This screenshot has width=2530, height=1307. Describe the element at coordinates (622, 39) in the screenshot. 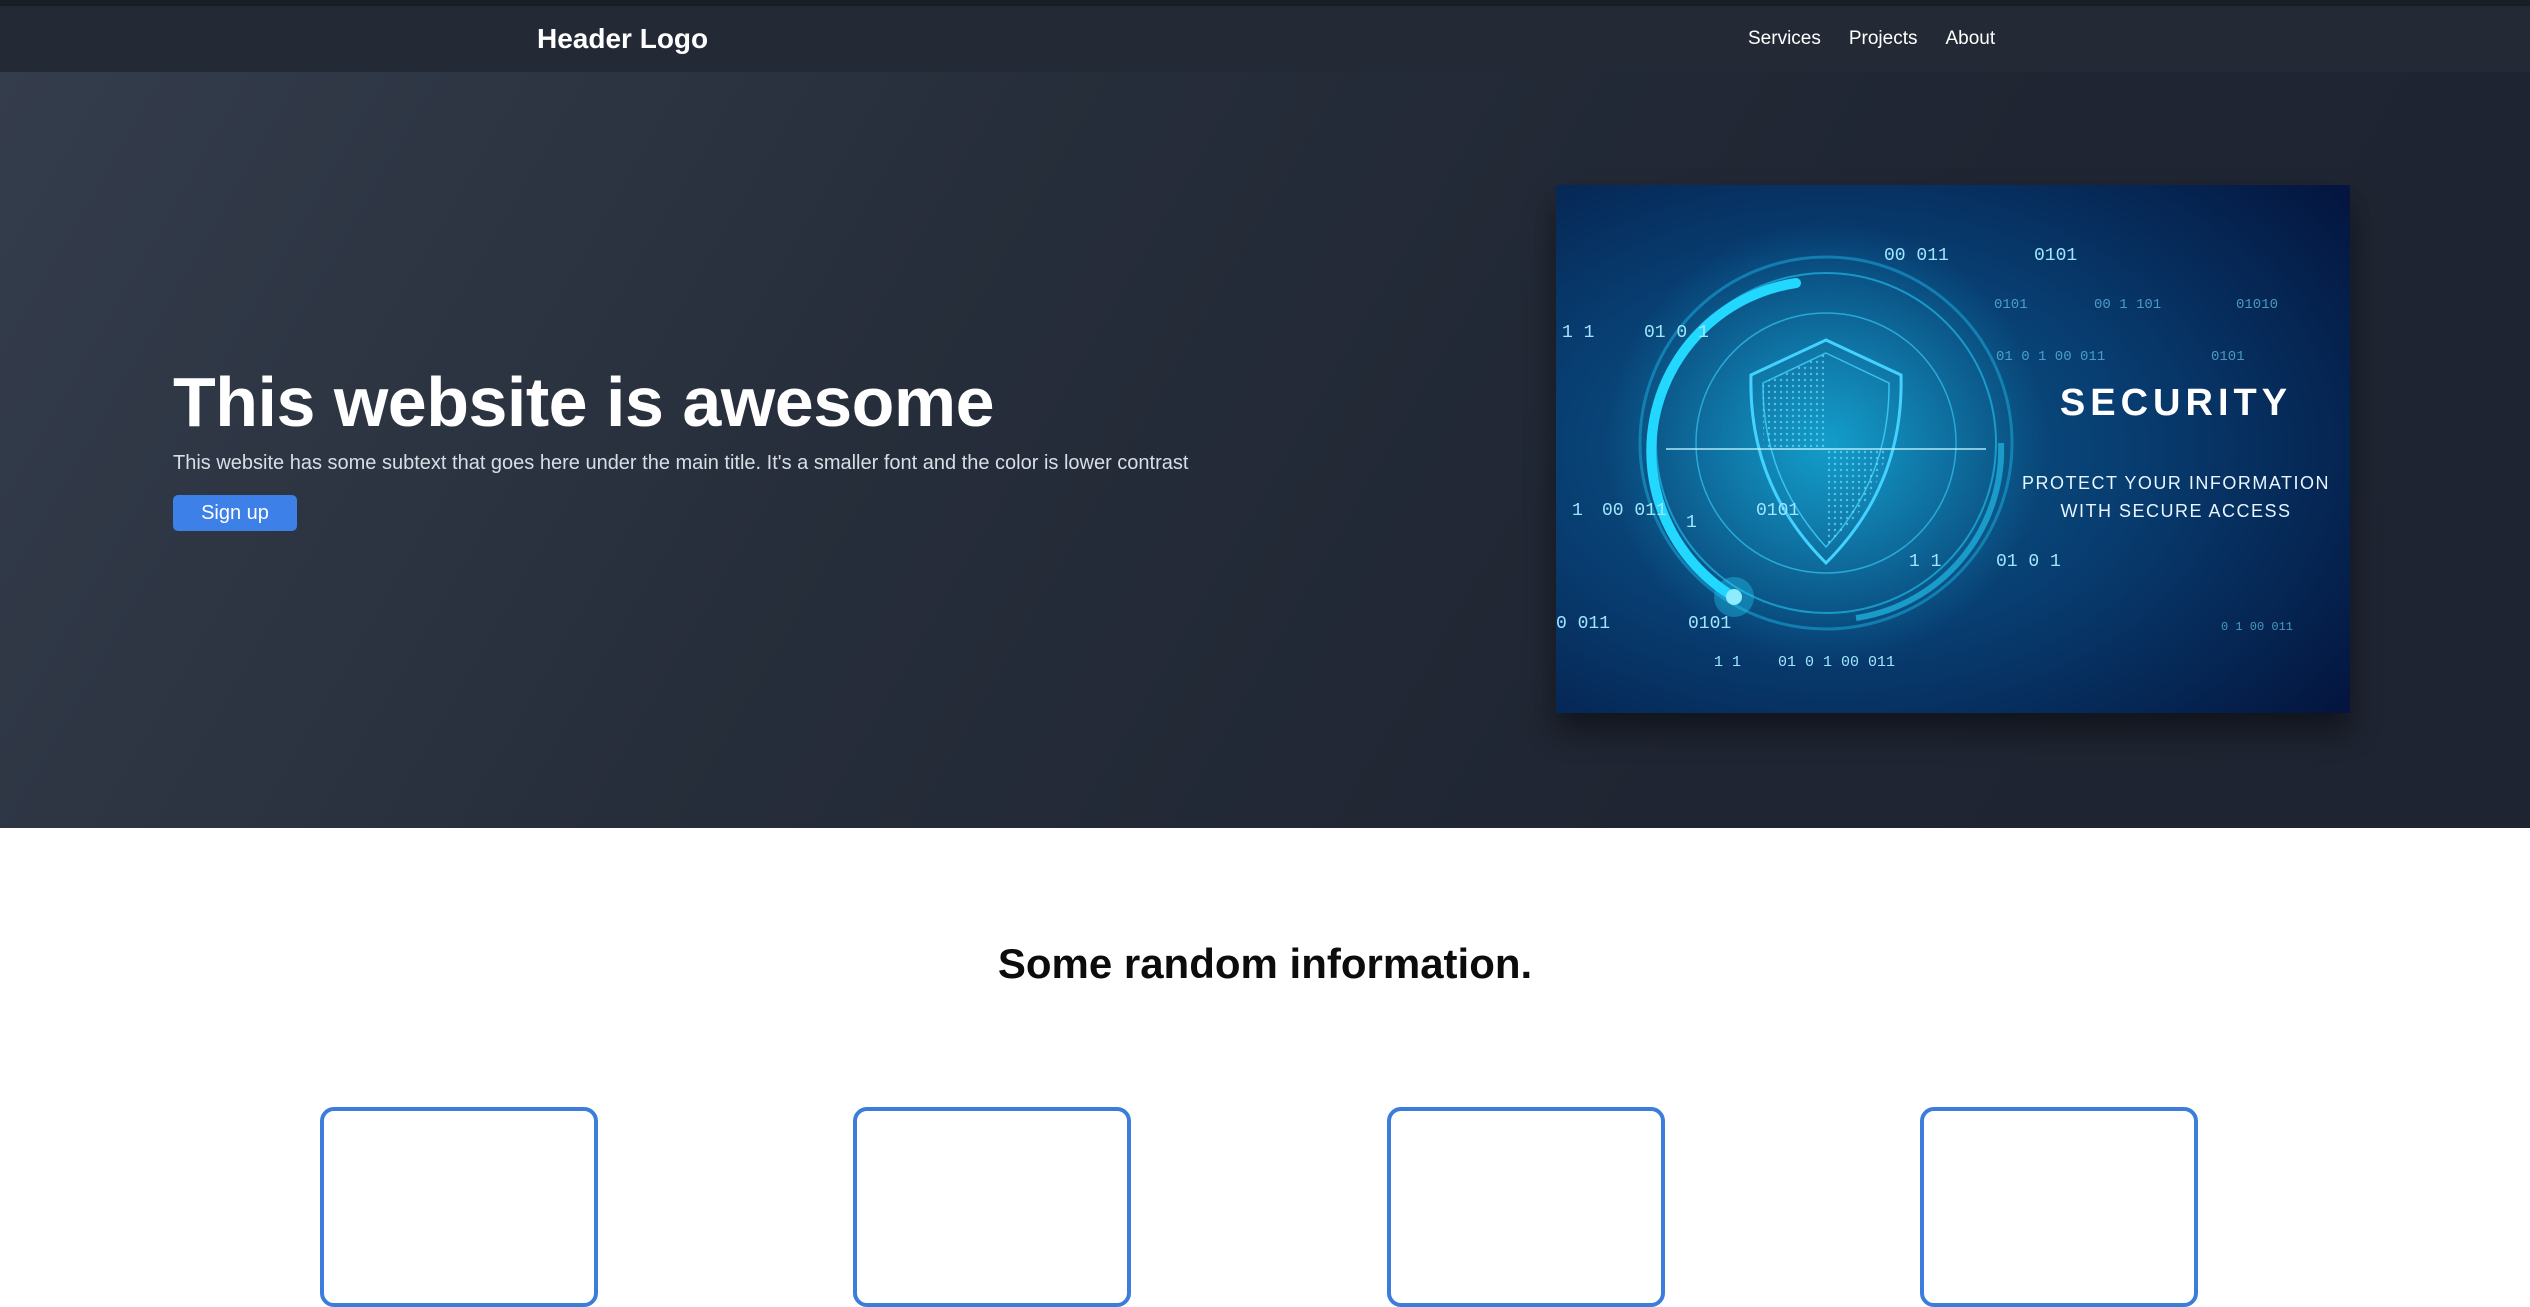

I see `header-logo: Header Logo` at that location.